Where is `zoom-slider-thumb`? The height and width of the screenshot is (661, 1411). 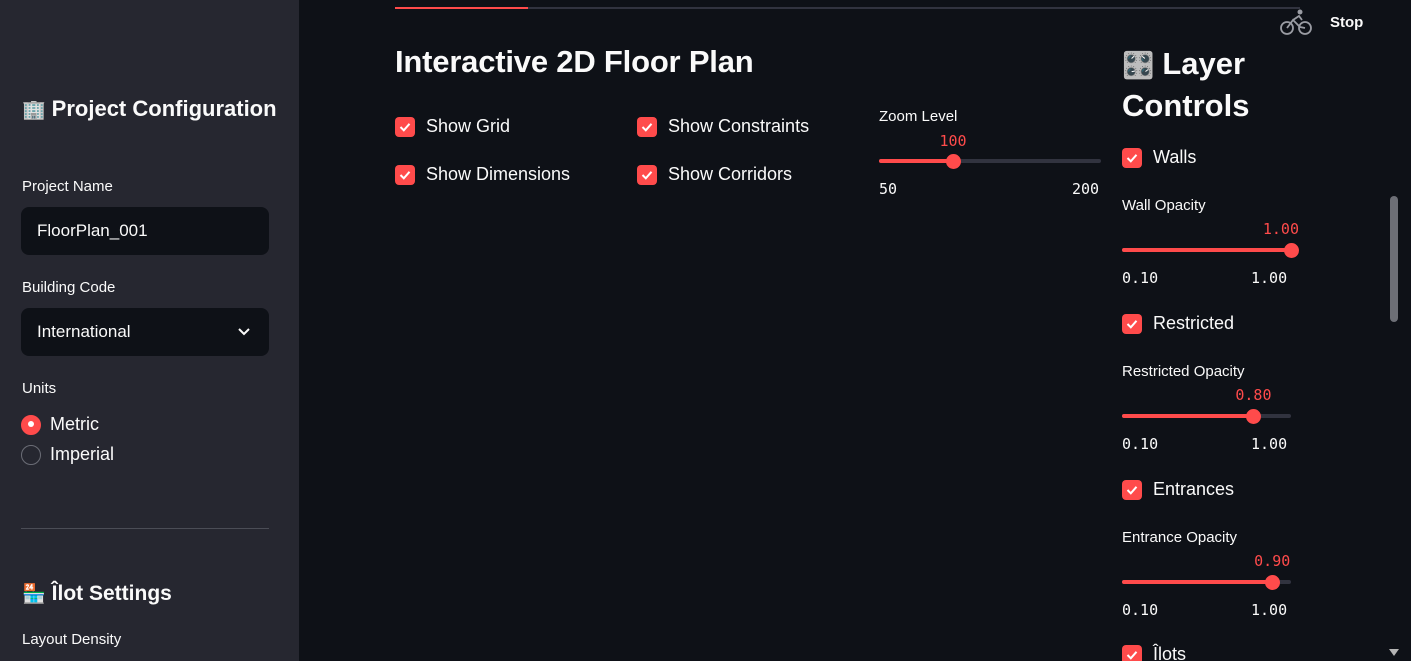
zoom-slider-thumb is located at coordinates (953, 161).